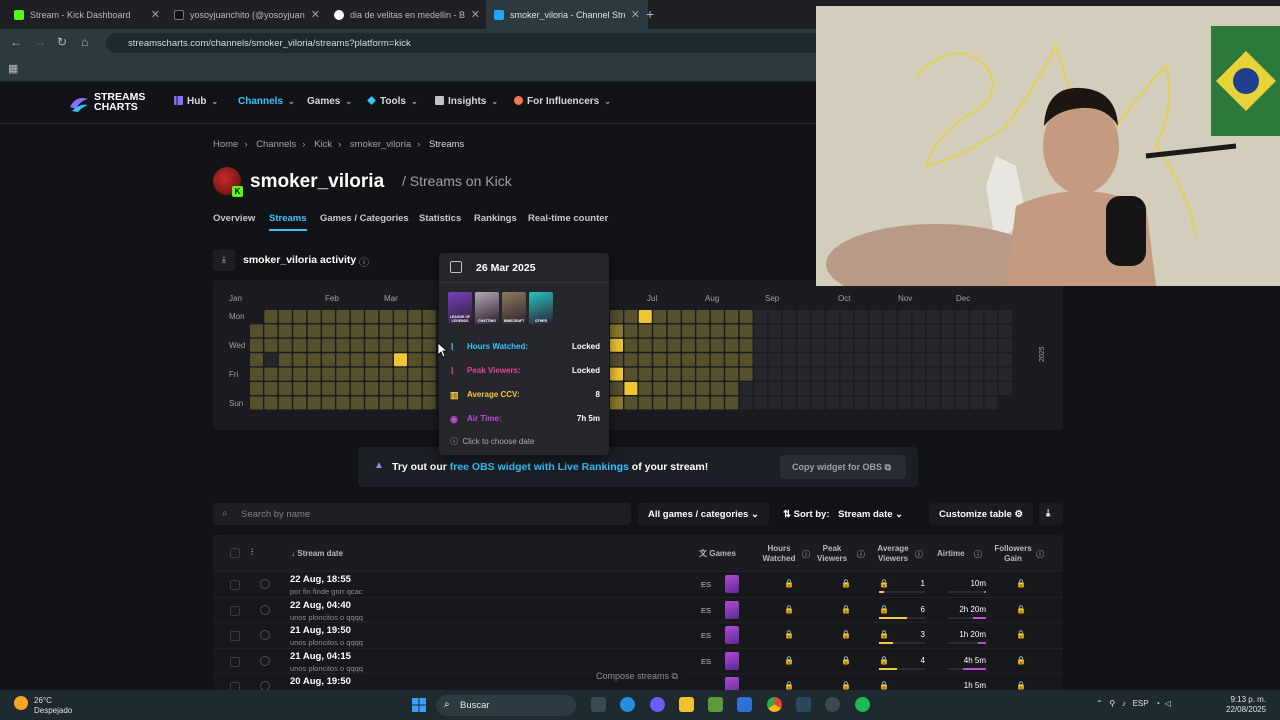 The width and height of the screenshot is (1280, 720). I want to click on windows-start-icon, so click(419, 705).